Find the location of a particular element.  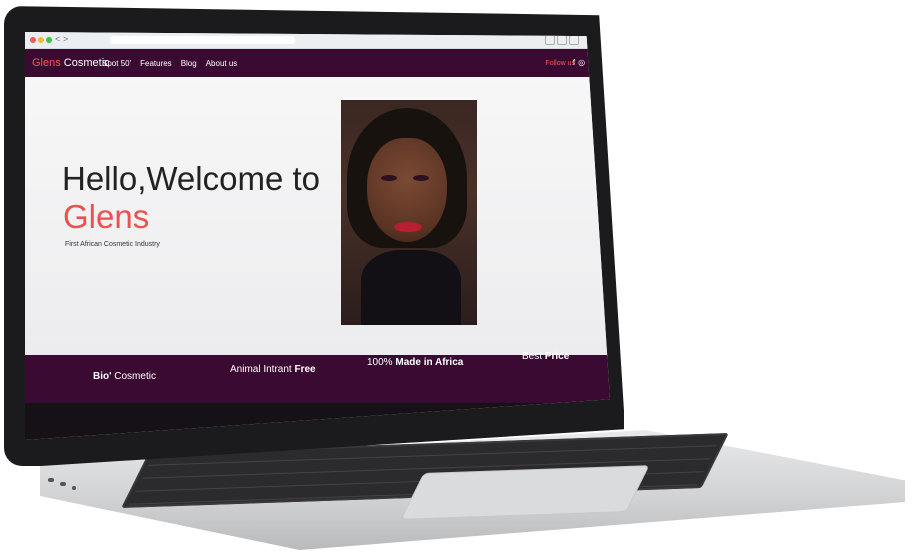

hero-title-bold: Welcome to is located at coordinates (233, 178).